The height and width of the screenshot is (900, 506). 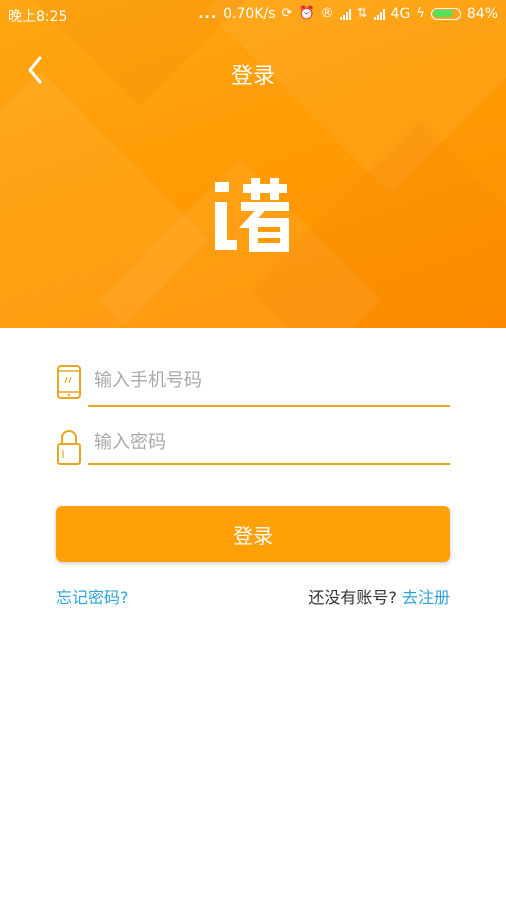 I want to click on sync-off-icon: ⟳, so click(x=287, y=13).